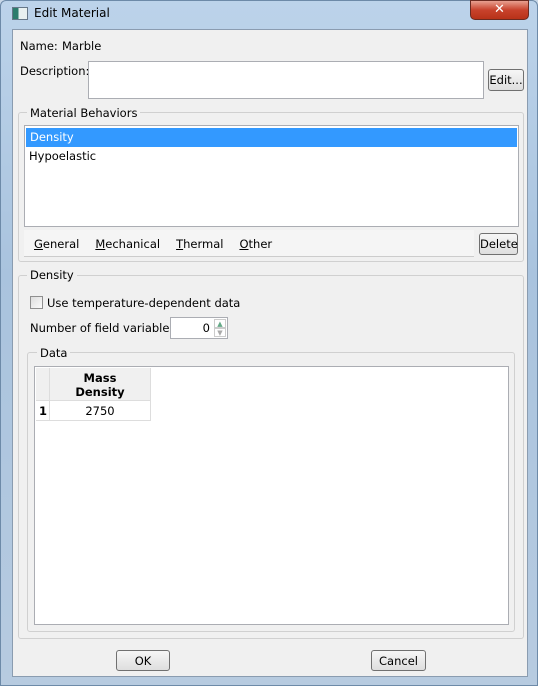 The image size is (538, 686). I want to click on name-value: Marble, so click(82, 46).